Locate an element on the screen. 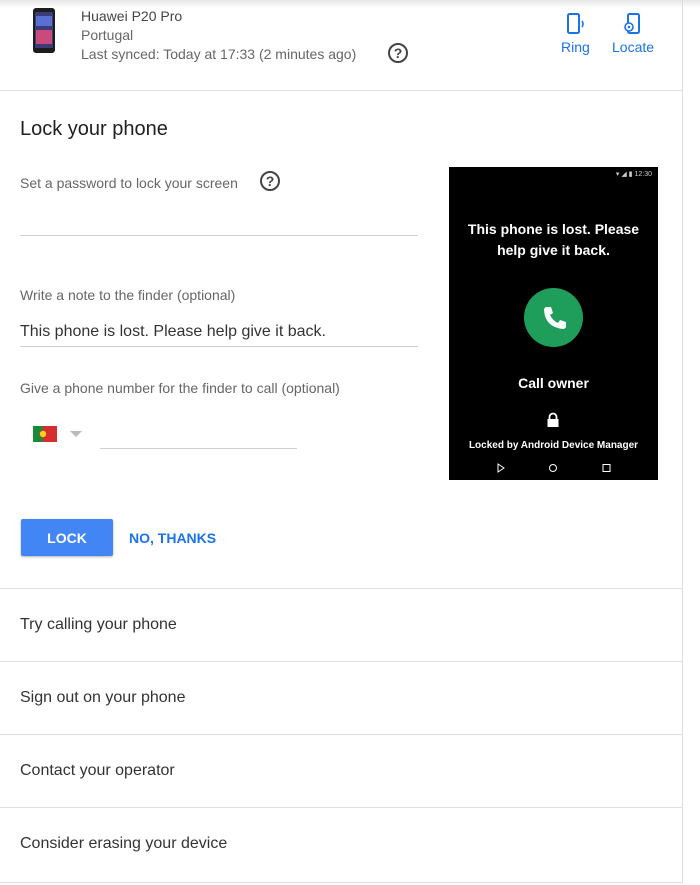 The image size is (700, 885). option-try-calling: Try calling your phone is located at coordinates (341, 624).